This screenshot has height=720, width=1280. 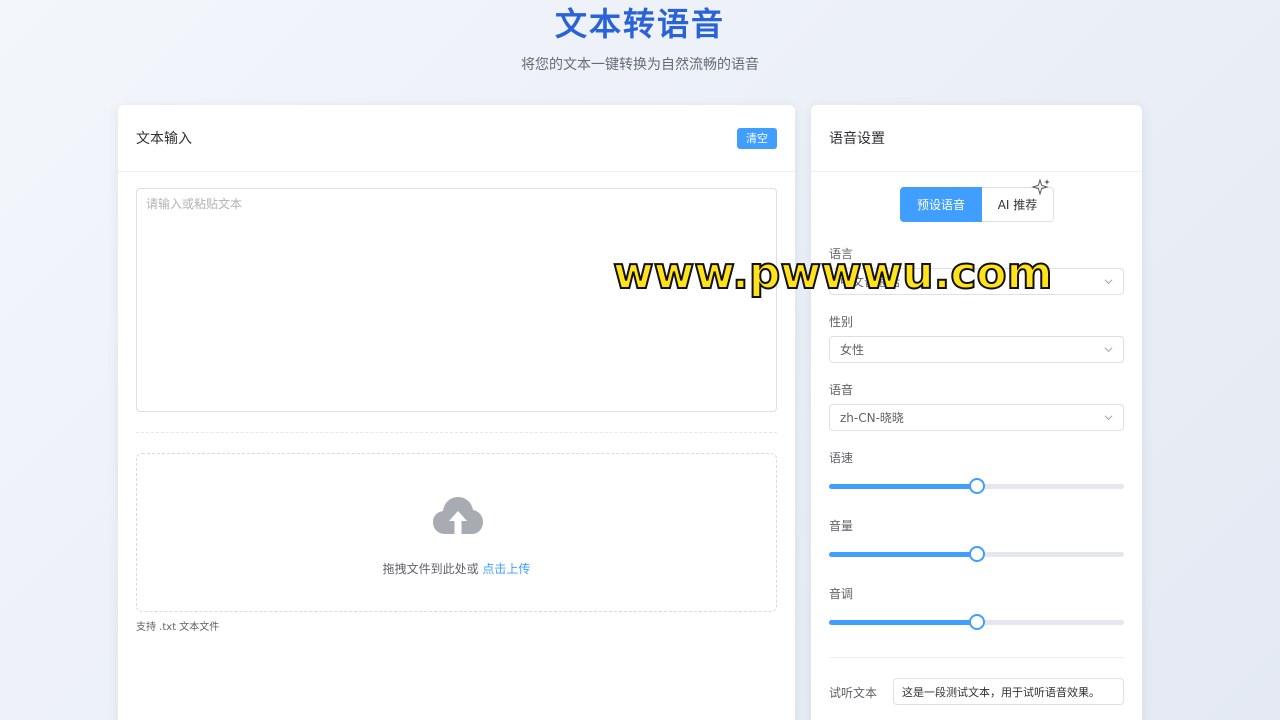 I want to click on clear-button: 清空, so click(x=757, y=138).